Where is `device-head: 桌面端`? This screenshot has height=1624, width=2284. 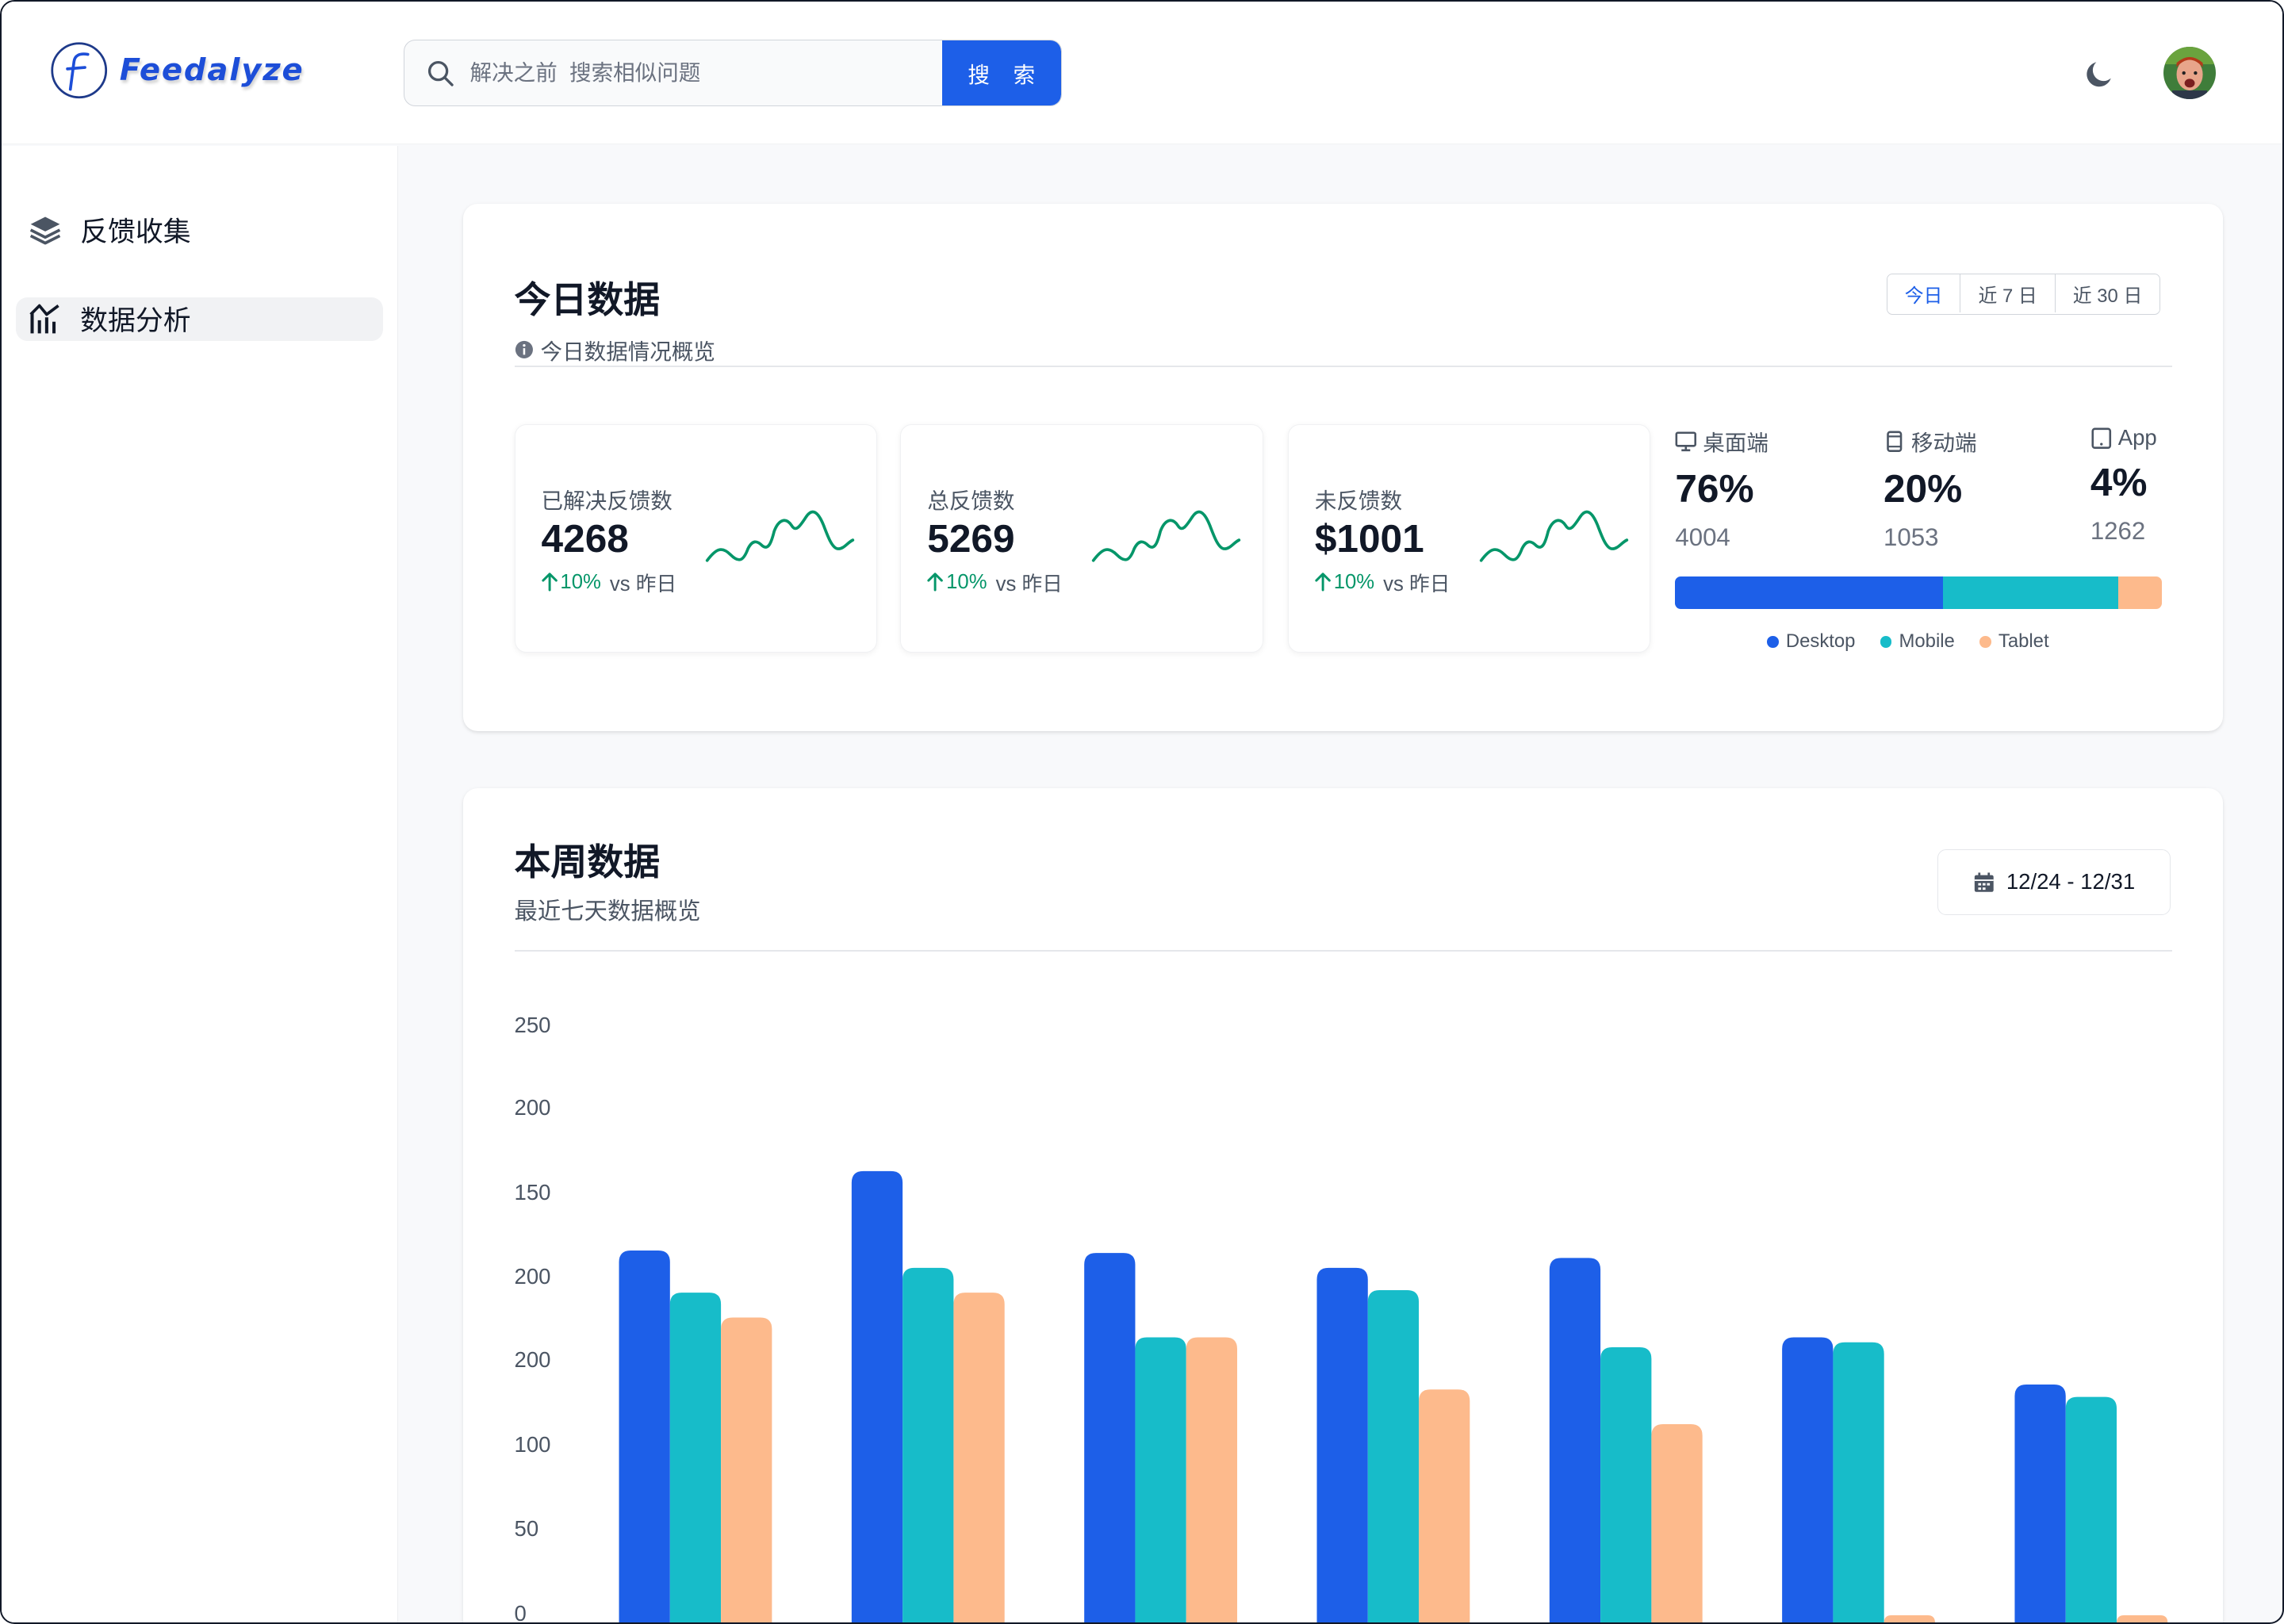
device-head: 桌面端 is located at coordinates (1722, 441).